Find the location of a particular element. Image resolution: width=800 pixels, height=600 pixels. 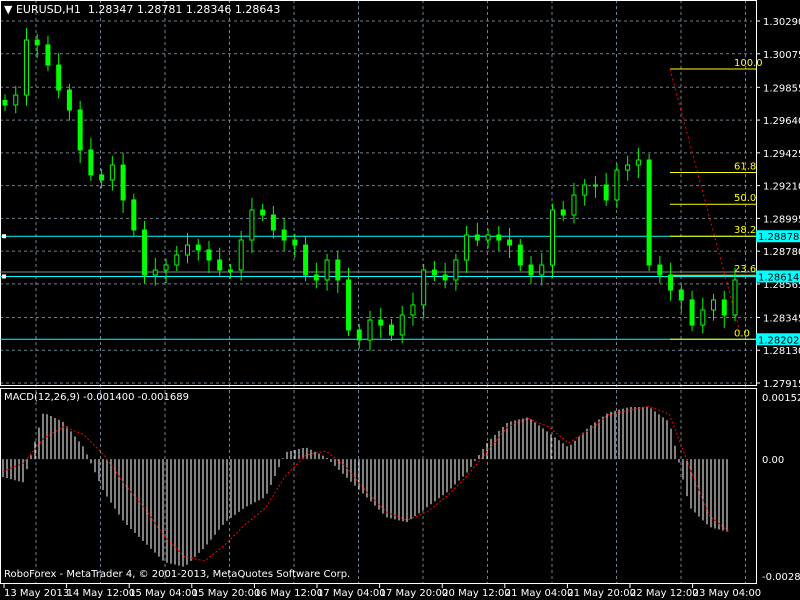

ohlc-readout: 1.28347 1.28781 1.28346 1.28643 is located at coordinates (184, 9).